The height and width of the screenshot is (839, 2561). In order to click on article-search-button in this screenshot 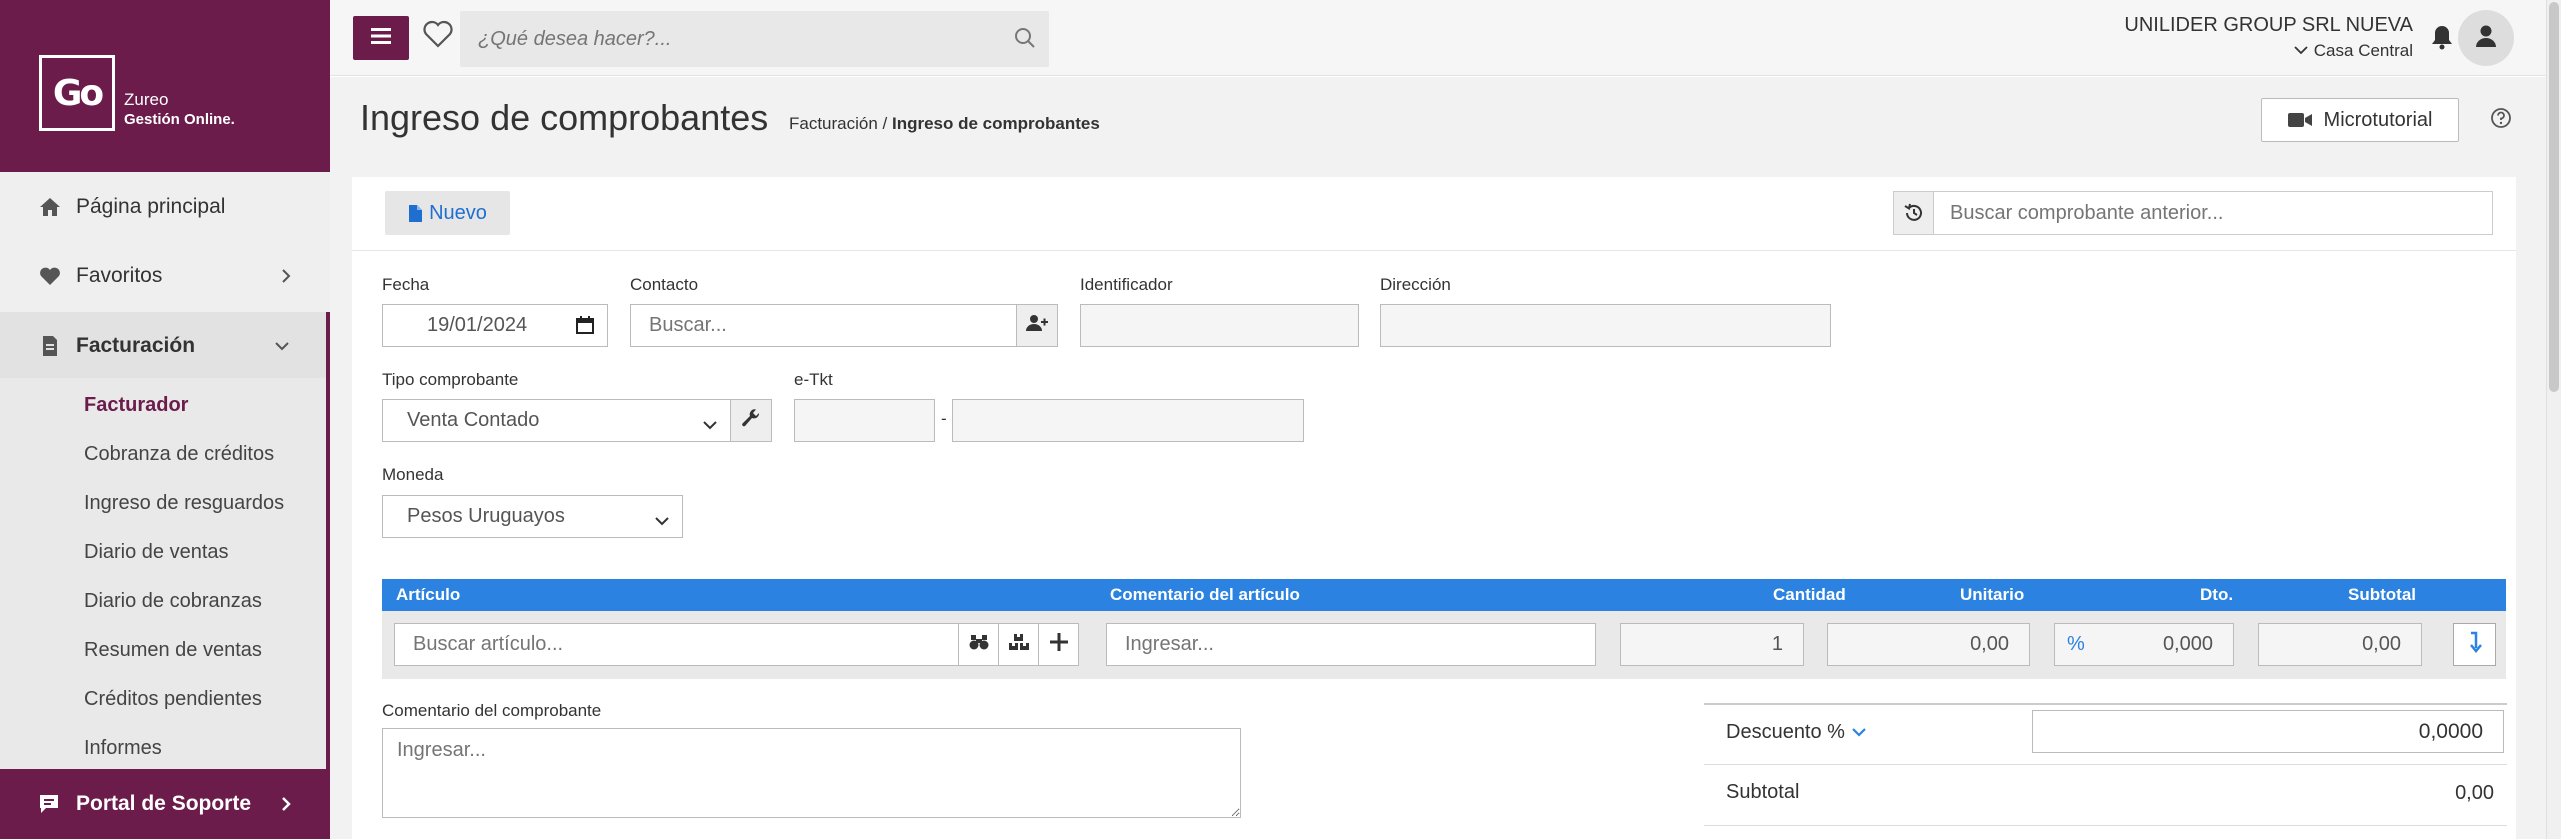, I will do `click(978, 644)`.